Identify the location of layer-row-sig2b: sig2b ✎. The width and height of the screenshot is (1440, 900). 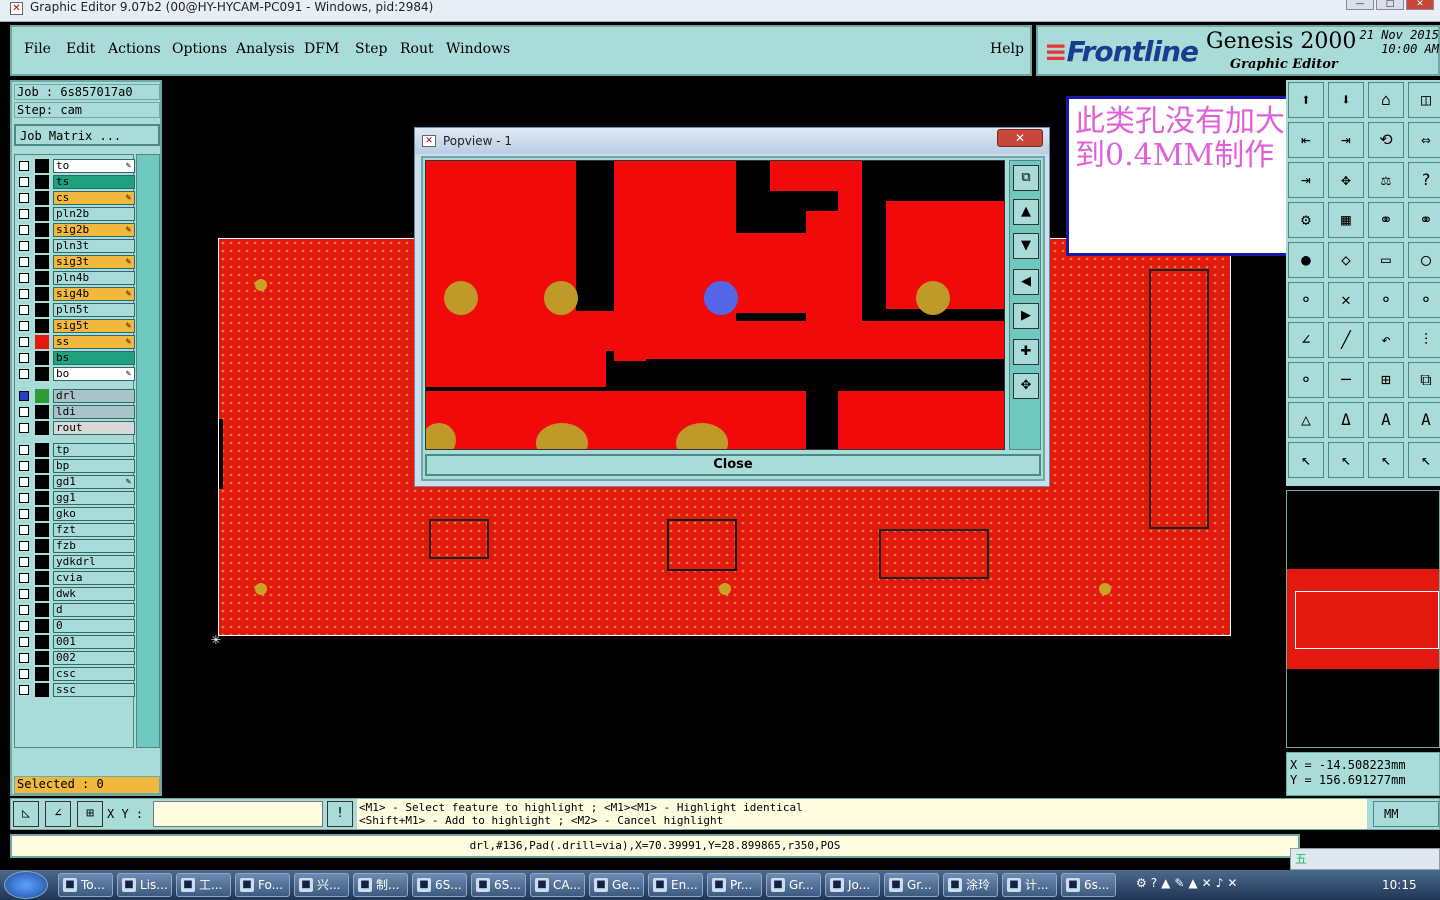
(76, 230).